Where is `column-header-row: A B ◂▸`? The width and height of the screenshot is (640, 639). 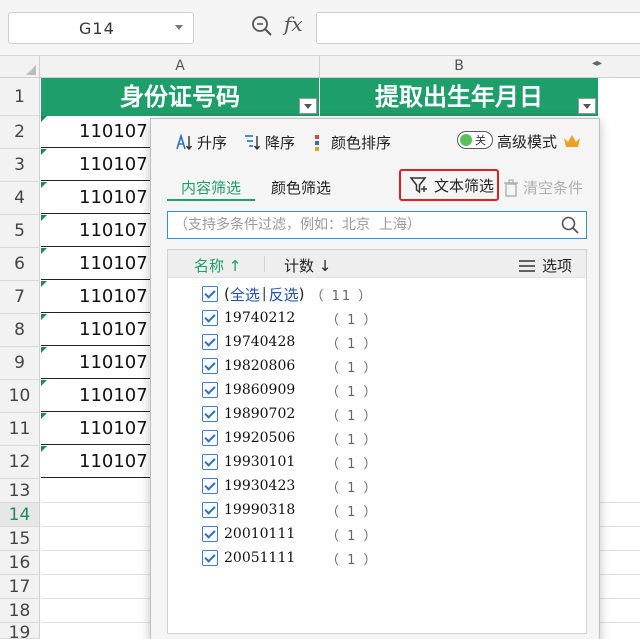
column-header-row: A B ◂▸ is located at coordinates (320, 67).